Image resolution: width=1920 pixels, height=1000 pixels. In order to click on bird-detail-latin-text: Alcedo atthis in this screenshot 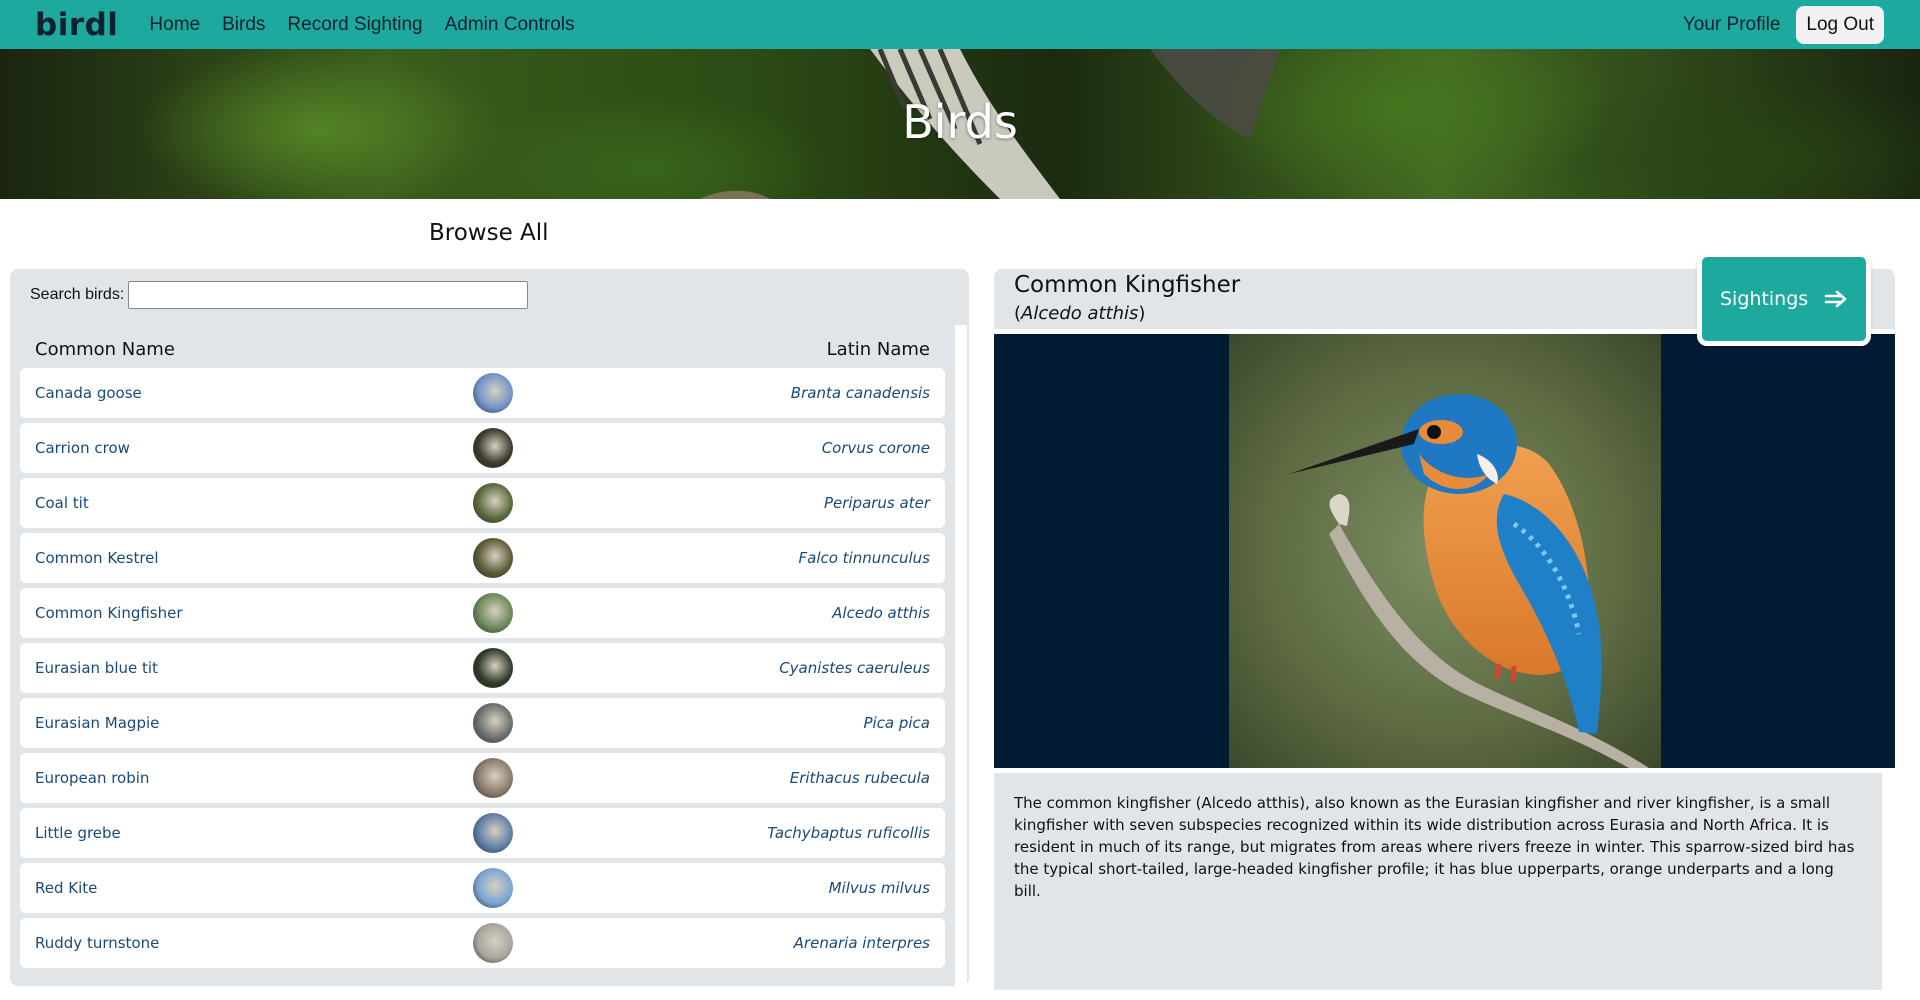, I will do `click(1080, 313)`.